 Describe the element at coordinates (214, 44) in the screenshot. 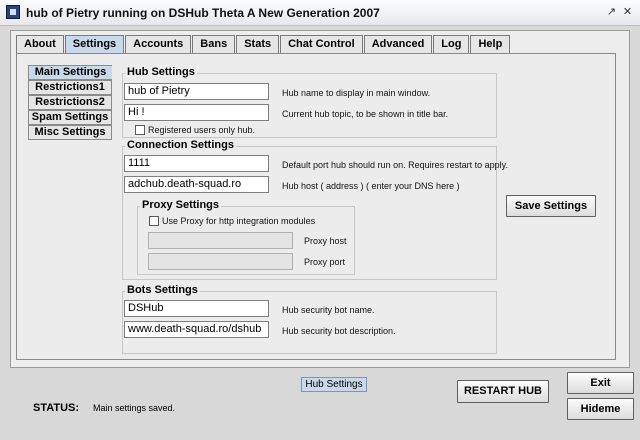

I see `tab-bans: Bans` at that location.